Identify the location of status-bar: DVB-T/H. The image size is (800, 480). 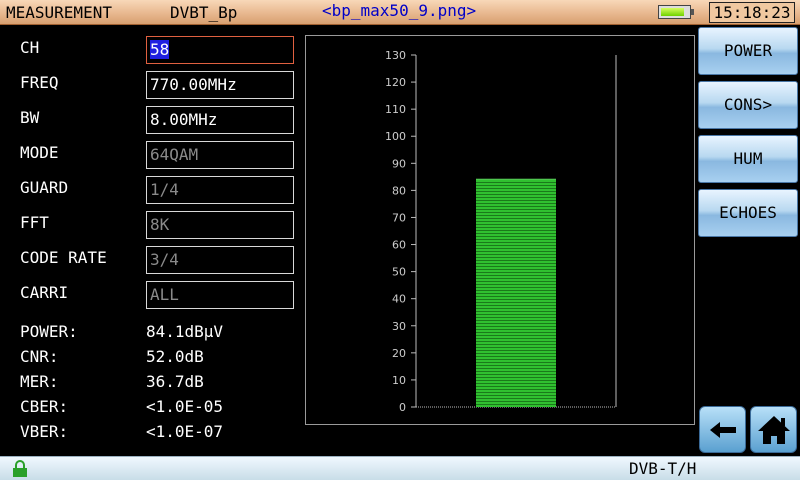
(400, 468).